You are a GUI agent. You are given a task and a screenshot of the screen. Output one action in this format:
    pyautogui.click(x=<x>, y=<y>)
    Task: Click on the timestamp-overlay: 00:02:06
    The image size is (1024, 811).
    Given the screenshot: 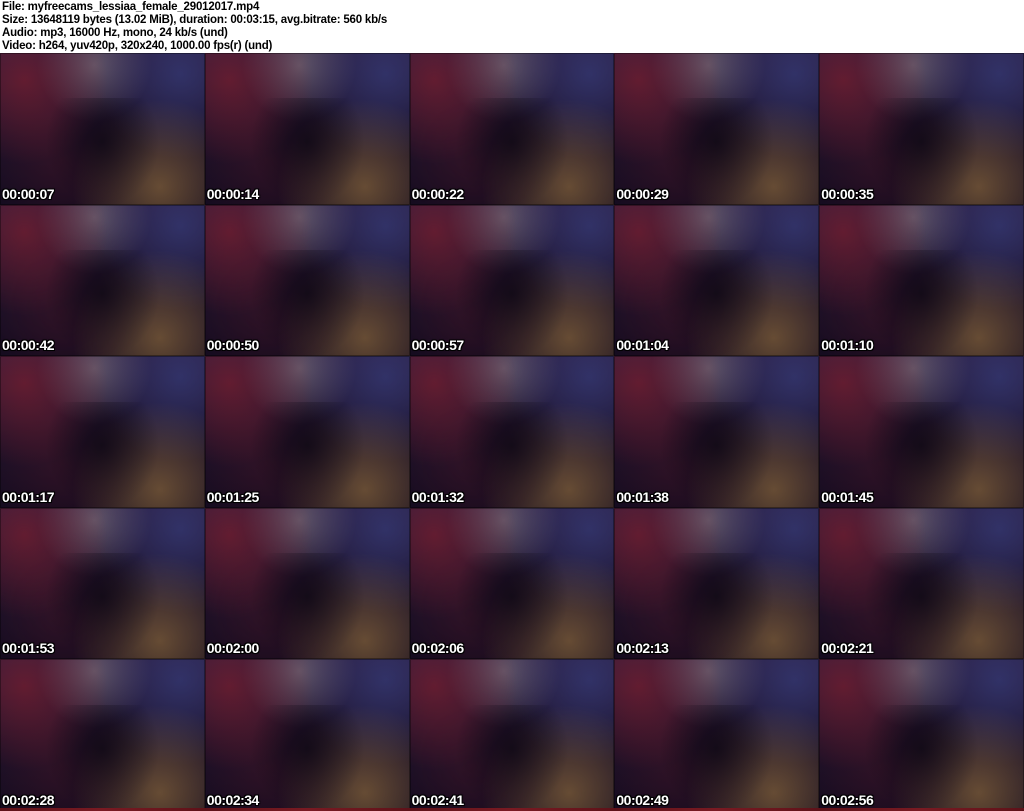 What is the action you would take?
    pyautogui.click(x=438, y=648)
    